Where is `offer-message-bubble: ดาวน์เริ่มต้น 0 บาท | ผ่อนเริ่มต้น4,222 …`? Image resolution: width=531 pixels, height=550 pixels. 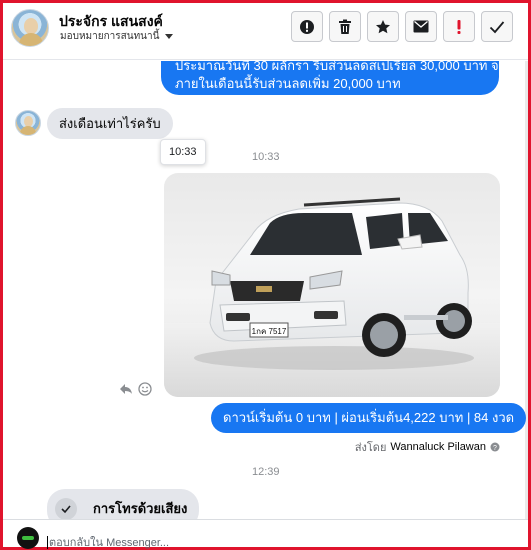
offer-message-bubble: ดาวน์เริ่มต้น 0 บาท | ผ่อนเริ่มต้น4,222 … is located at coordinates (369, 418).